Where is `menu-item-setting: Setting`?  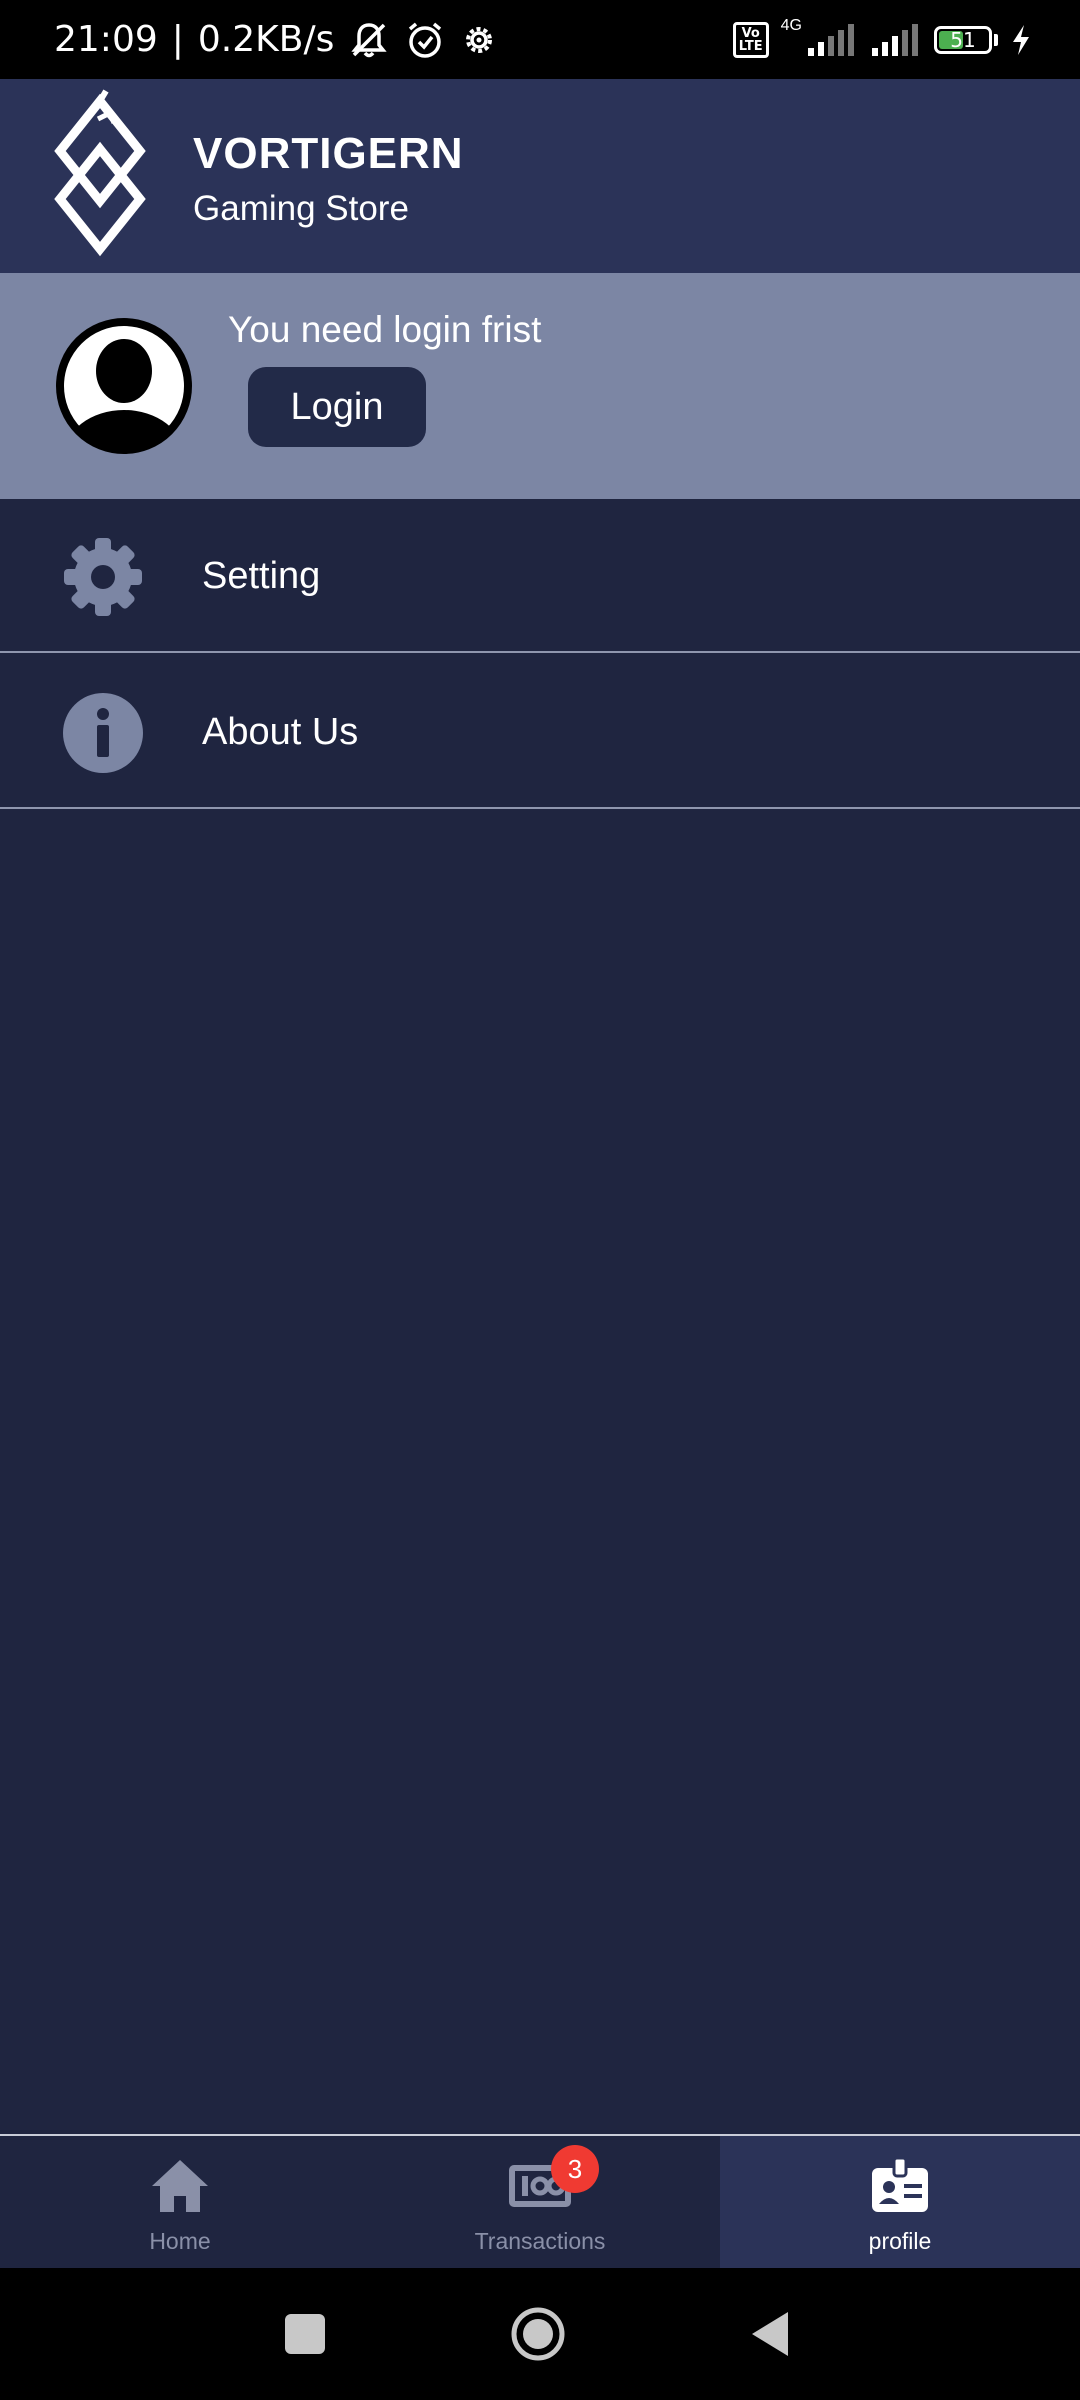
menu-item-setting: Setting is located at coordinates (540, 576).